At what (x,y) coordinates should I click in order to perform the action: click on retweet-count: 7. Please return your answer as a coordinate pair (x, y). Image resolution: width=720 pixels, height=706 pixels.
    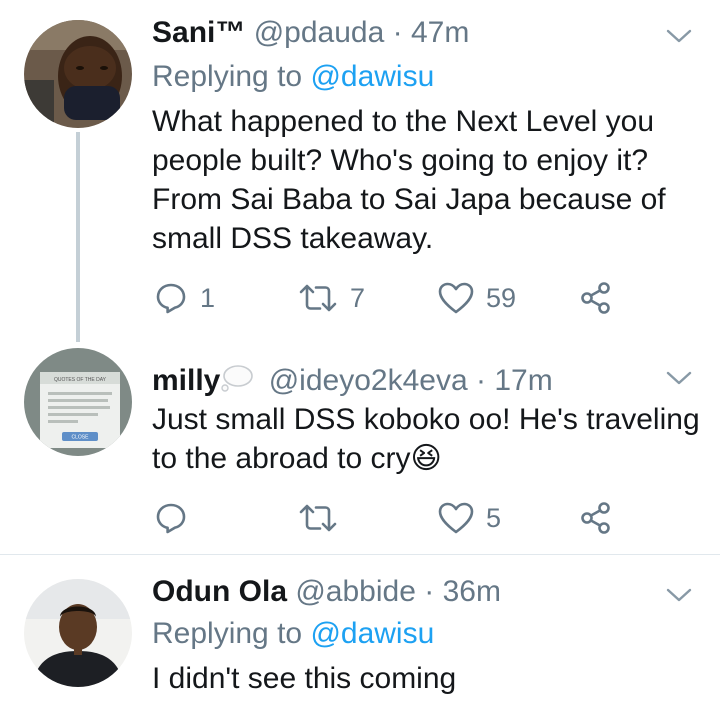
    Looking at the image, I should click on (358, 297).